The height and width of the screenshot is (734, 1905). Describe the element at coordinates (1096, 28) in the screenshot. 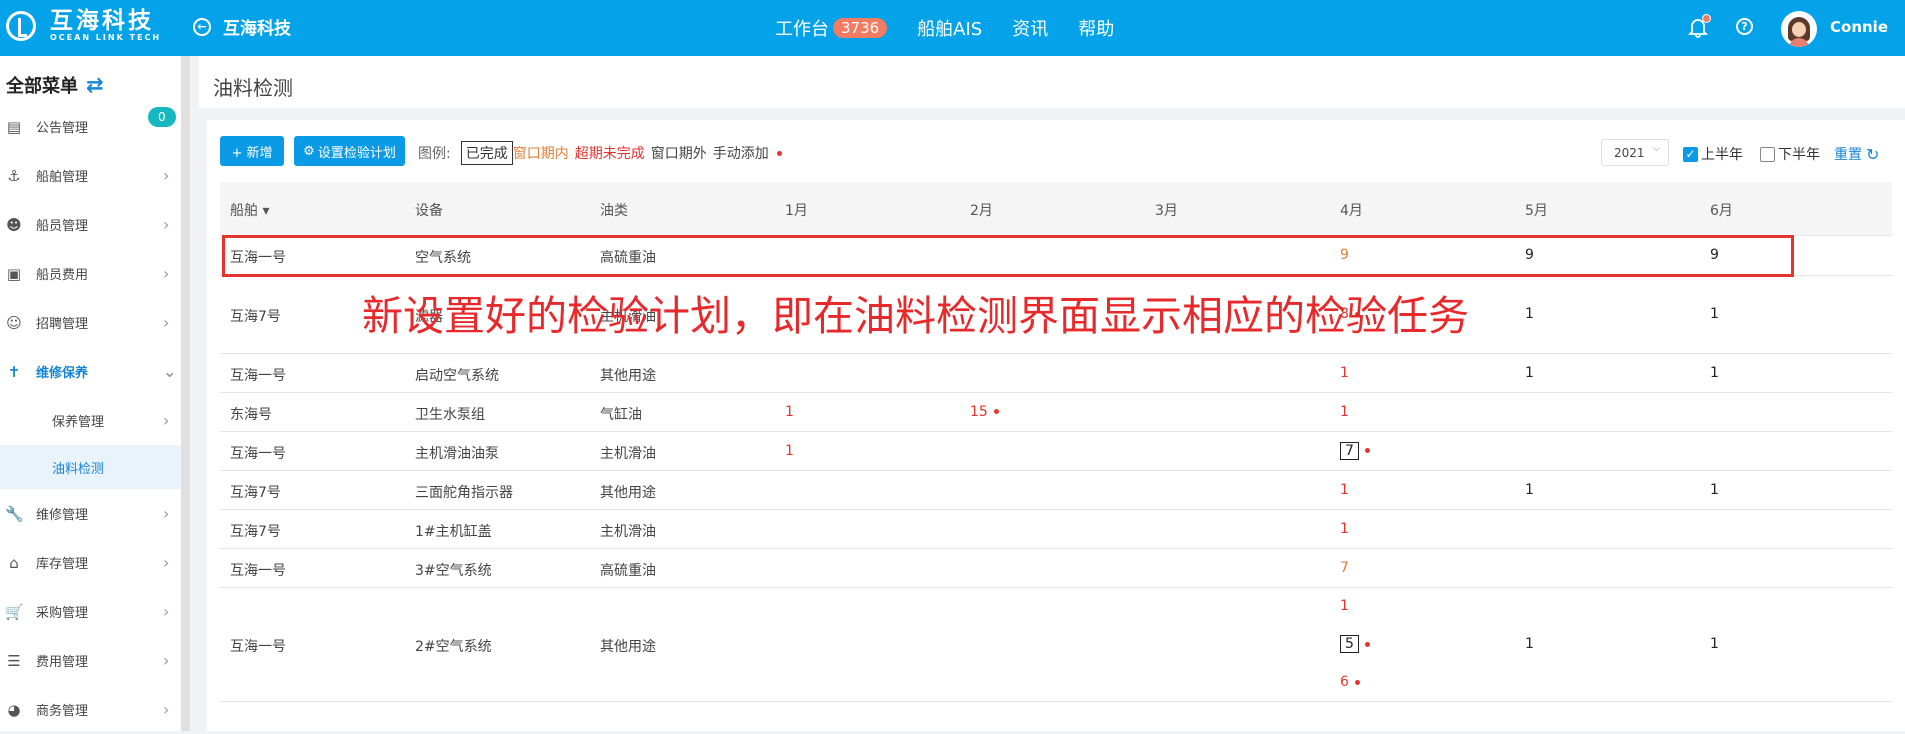

I see `nav-help: 帮助` at that location.